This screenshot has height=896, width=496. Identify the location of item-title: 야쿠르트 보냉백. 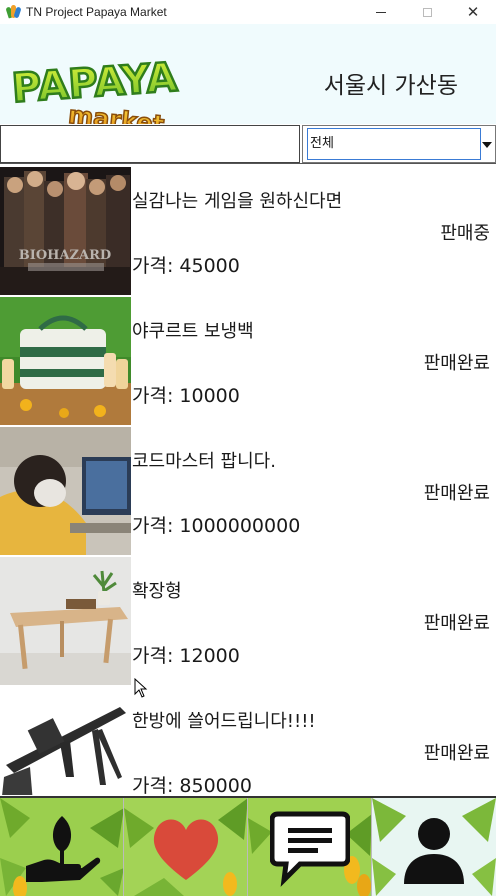
(193, 331).